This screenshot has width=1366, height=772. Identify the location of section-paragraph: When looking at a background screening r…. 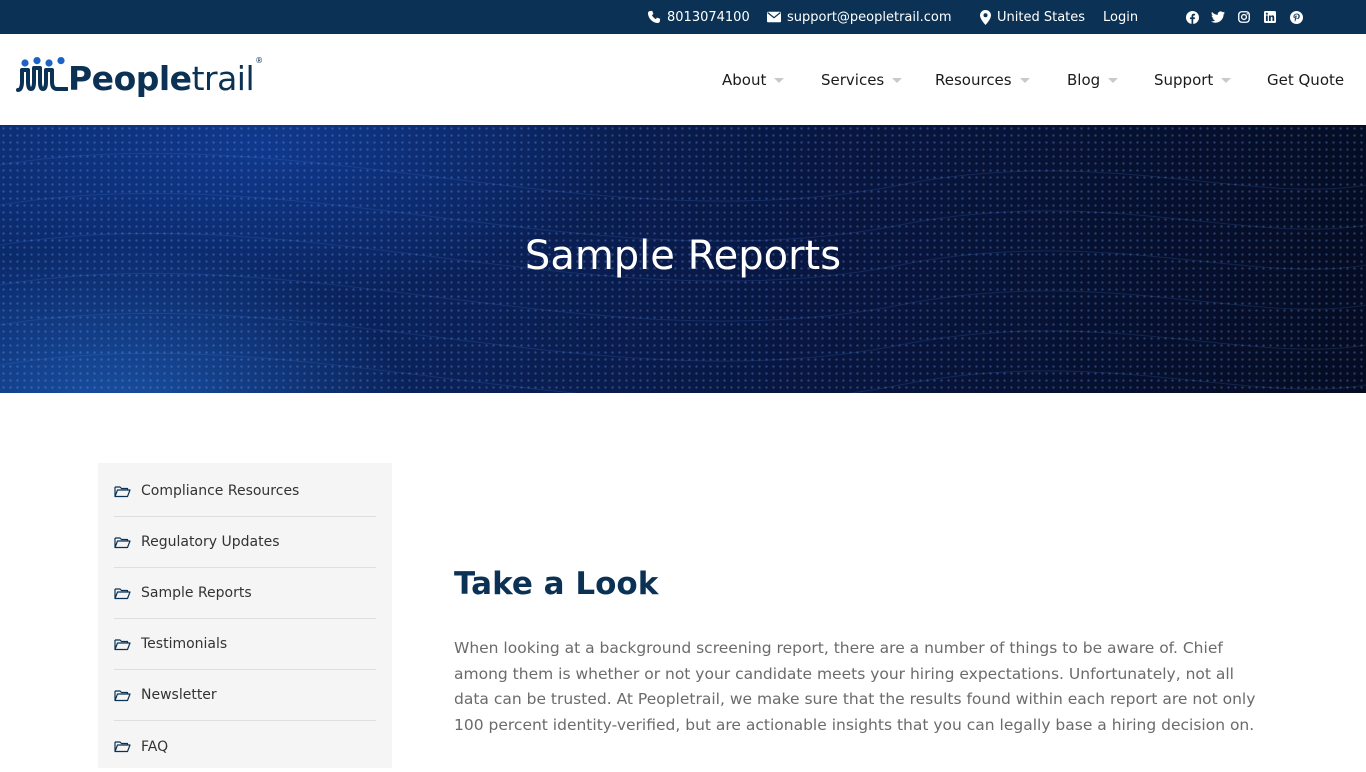
(855, 686).